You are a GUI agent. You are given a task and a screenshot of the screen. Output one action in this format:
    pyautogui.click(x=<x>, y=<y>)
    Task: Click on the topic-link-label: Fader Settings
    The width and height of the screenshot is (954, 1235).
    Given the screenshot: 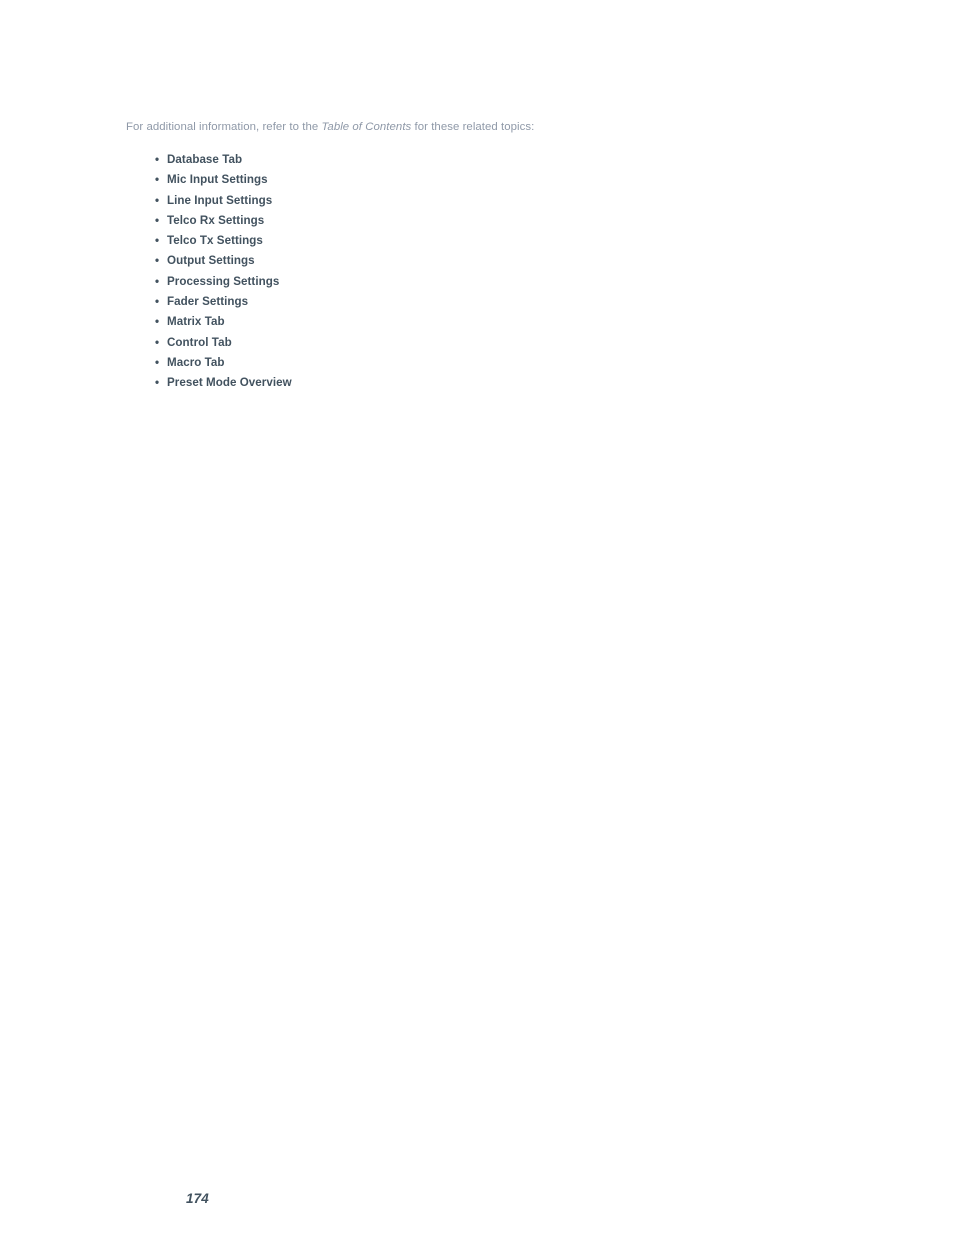 What is the action you would take?
    pyautogui.click(x=207, y=302)
    